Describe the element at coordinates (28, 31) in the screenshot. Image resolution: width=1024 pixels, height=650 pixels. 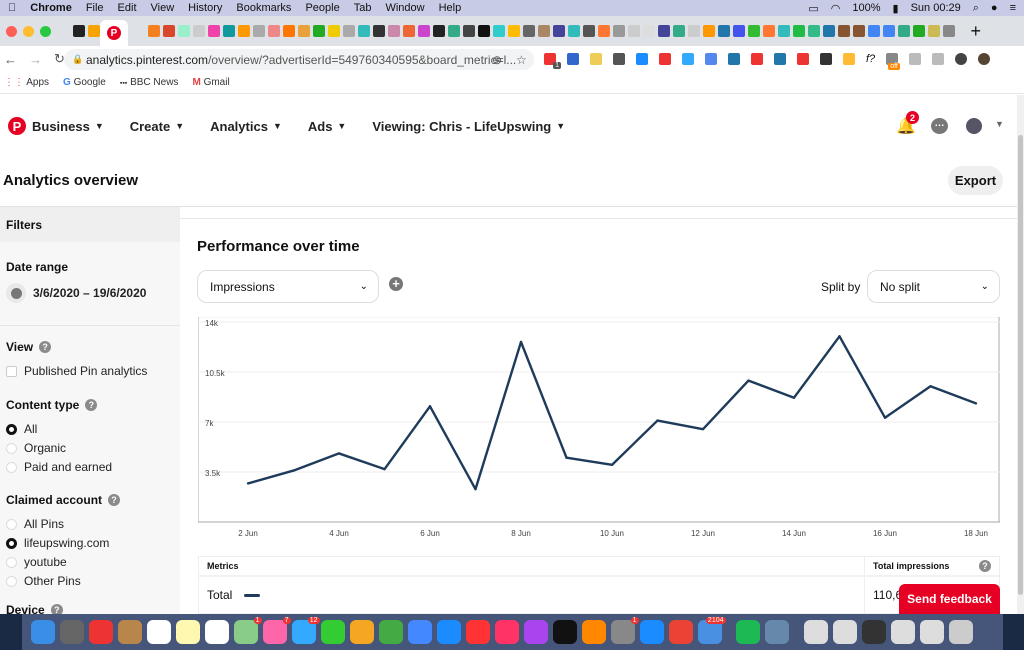
I see `minimize-window-button` at that location.